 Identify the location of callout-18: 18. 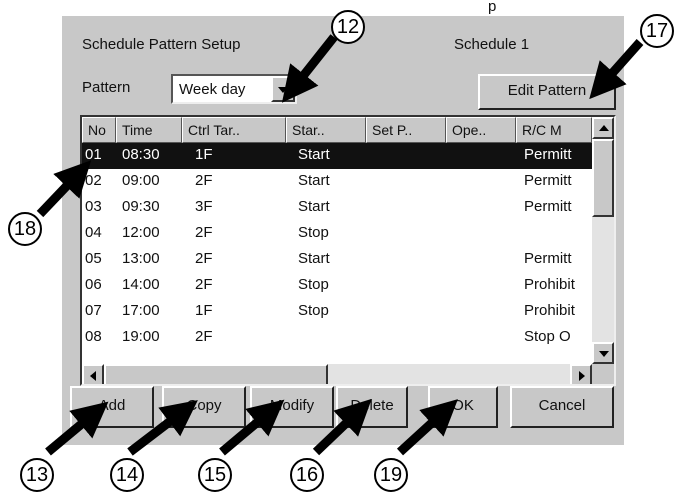
(25, 229).